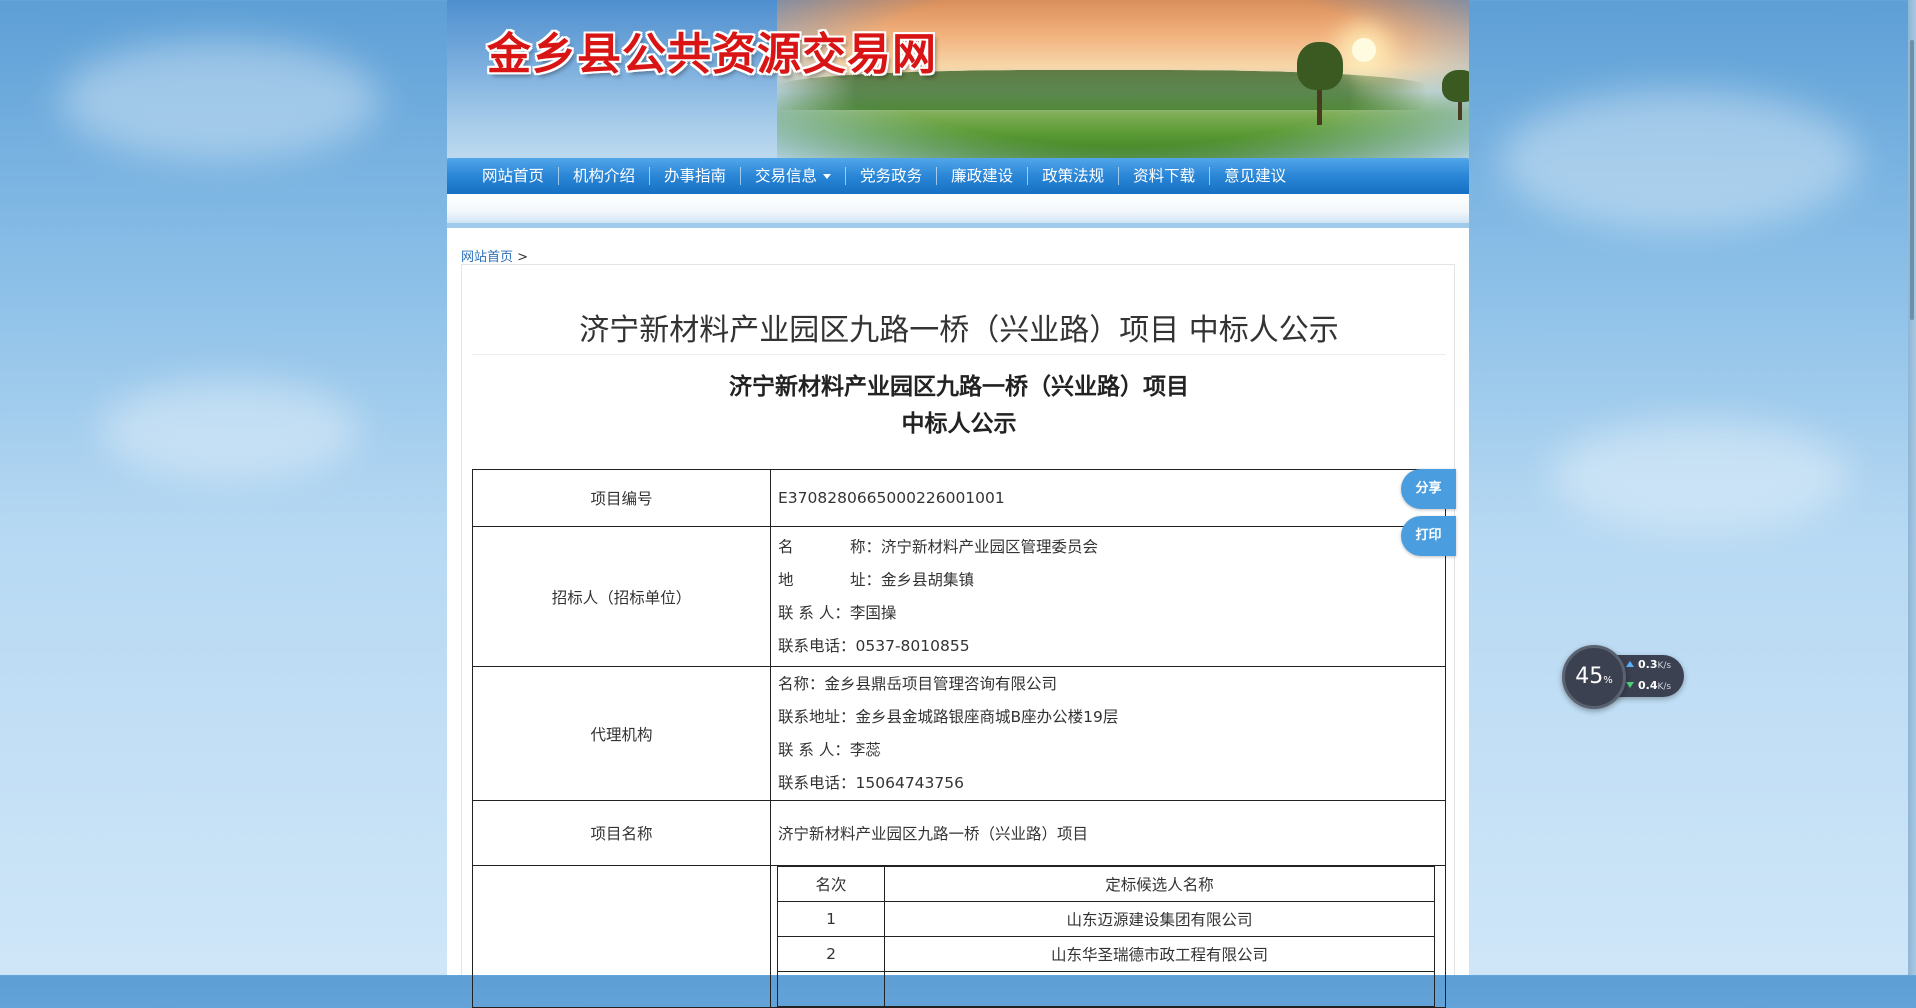 The image size is (1916, 1008). What do you see at coordinates (1111, 646) in the screenshot?
I see `tenderer-phone-line: 联系电话：0537-8010855` at bounding box center [1111, 646].